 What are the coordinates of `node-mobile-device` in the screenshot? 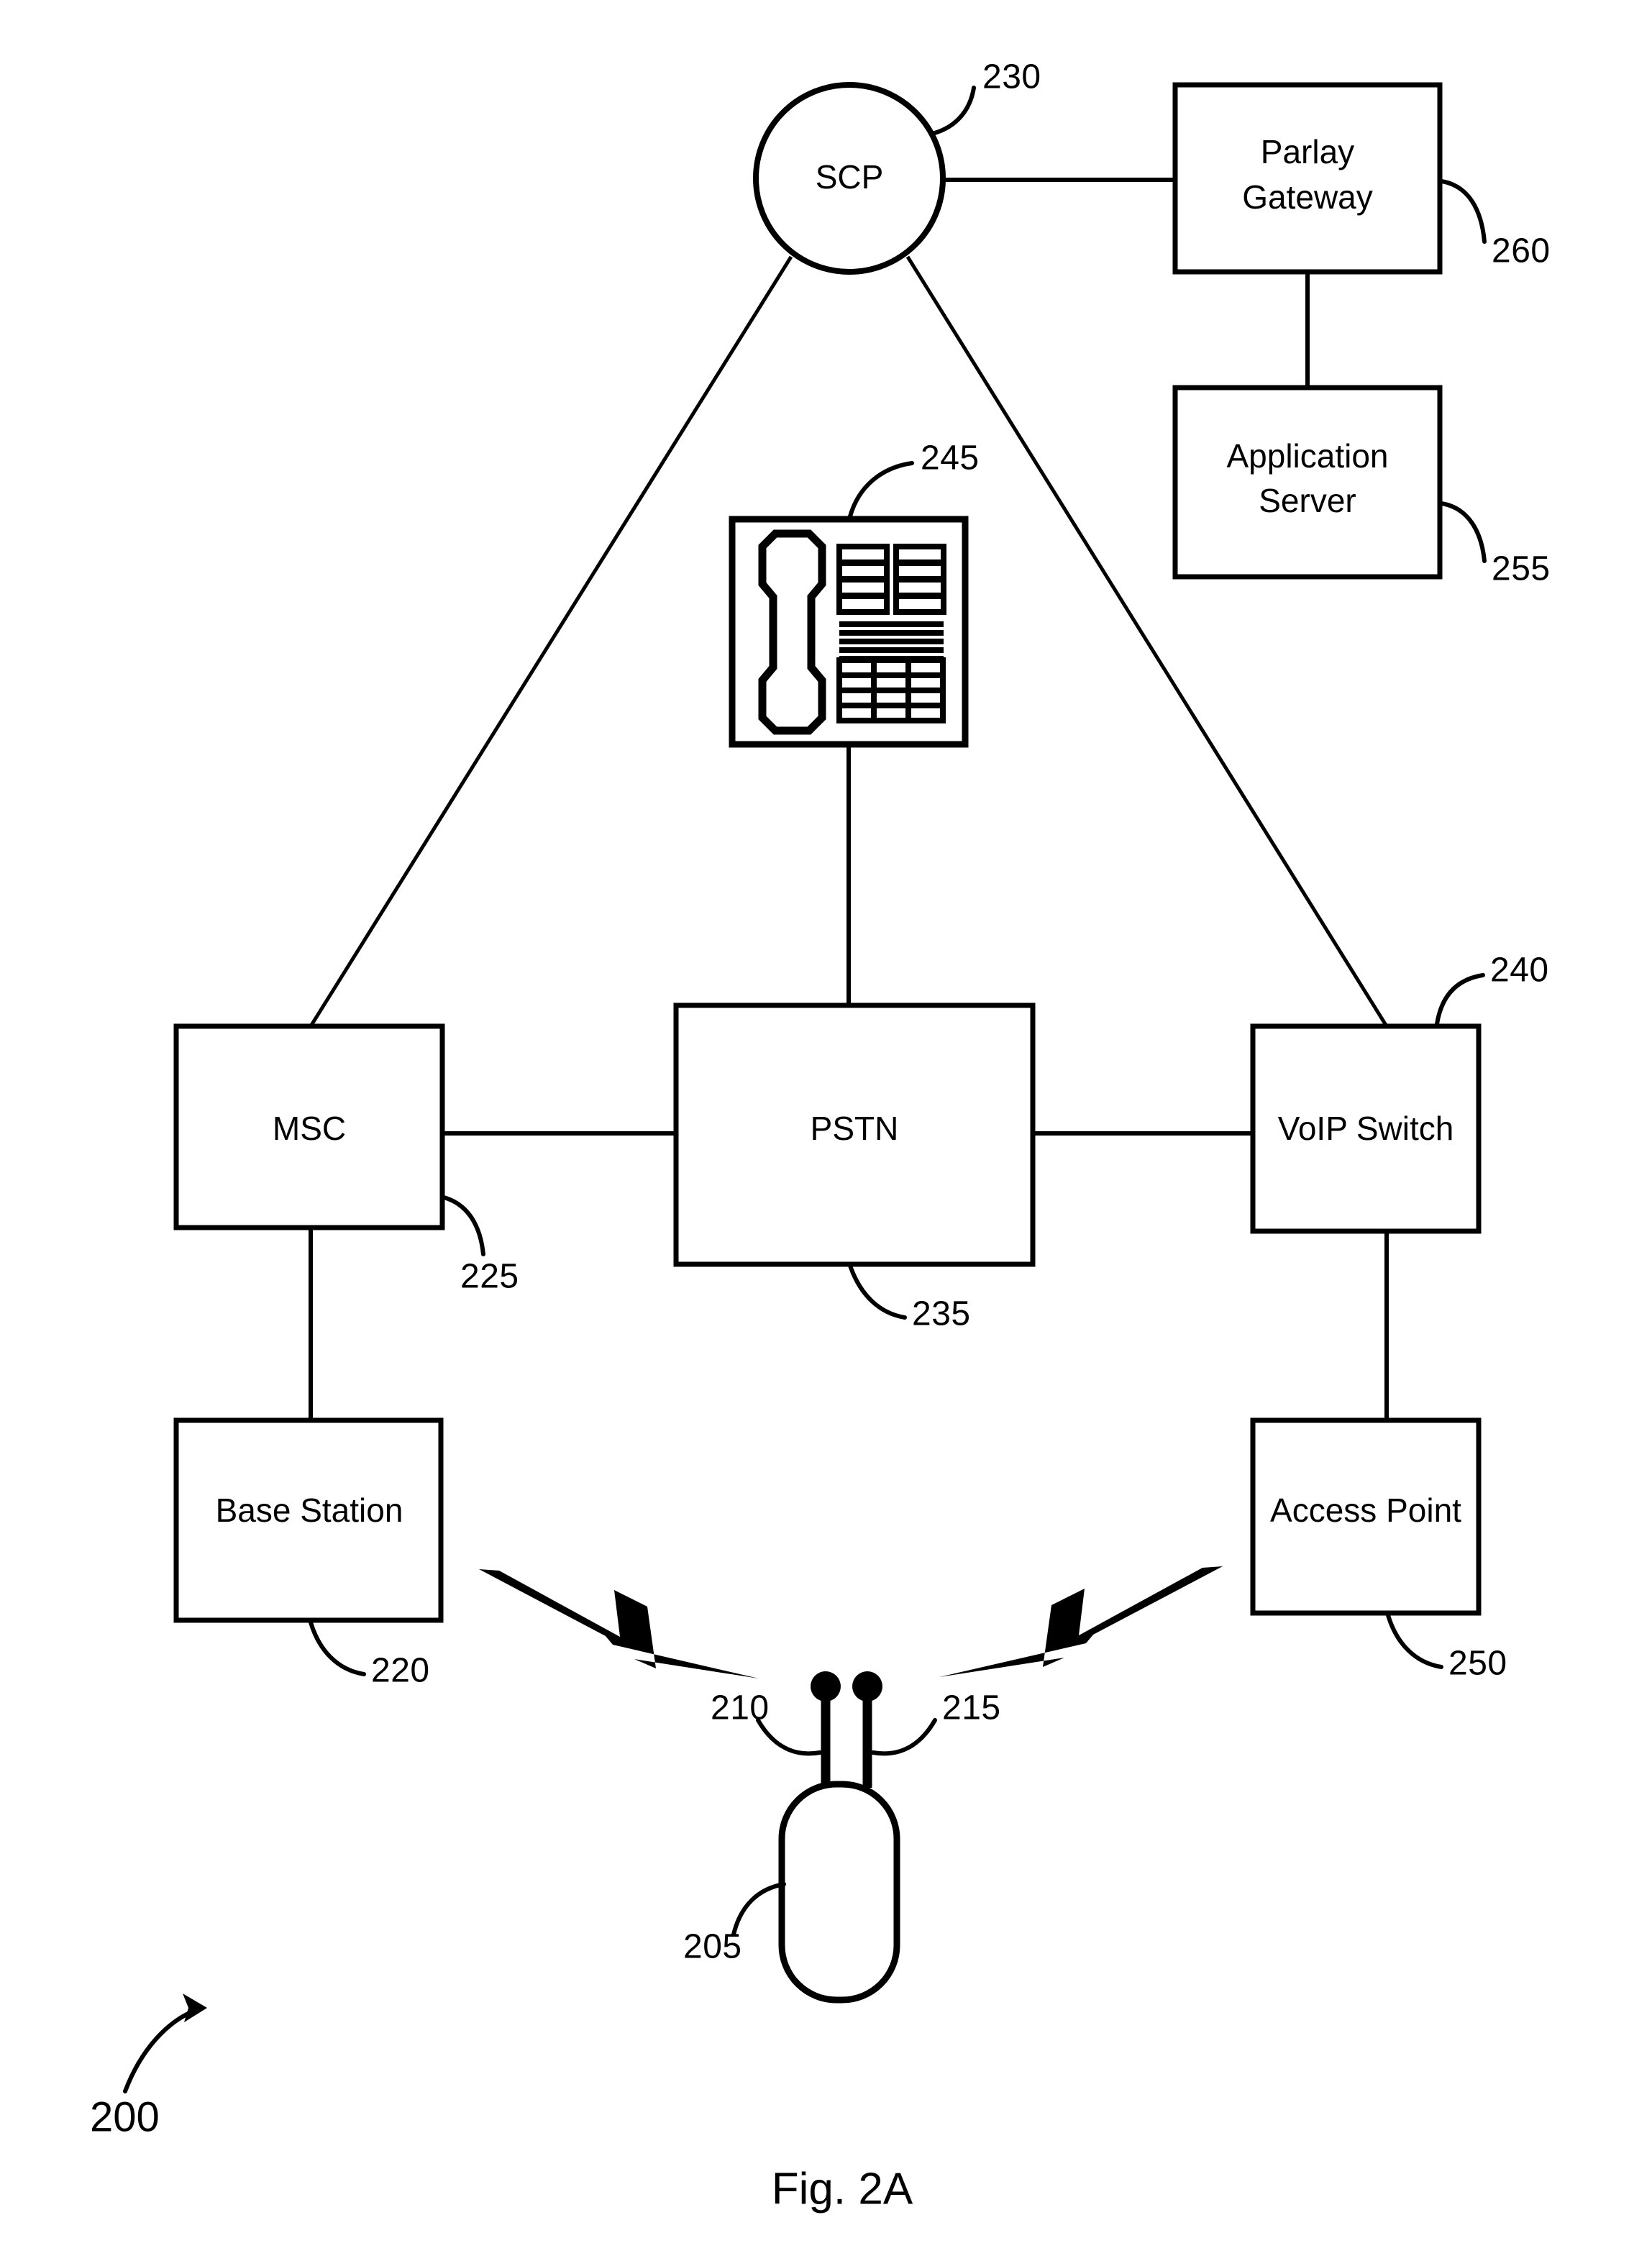 It's located at (839, 1837).